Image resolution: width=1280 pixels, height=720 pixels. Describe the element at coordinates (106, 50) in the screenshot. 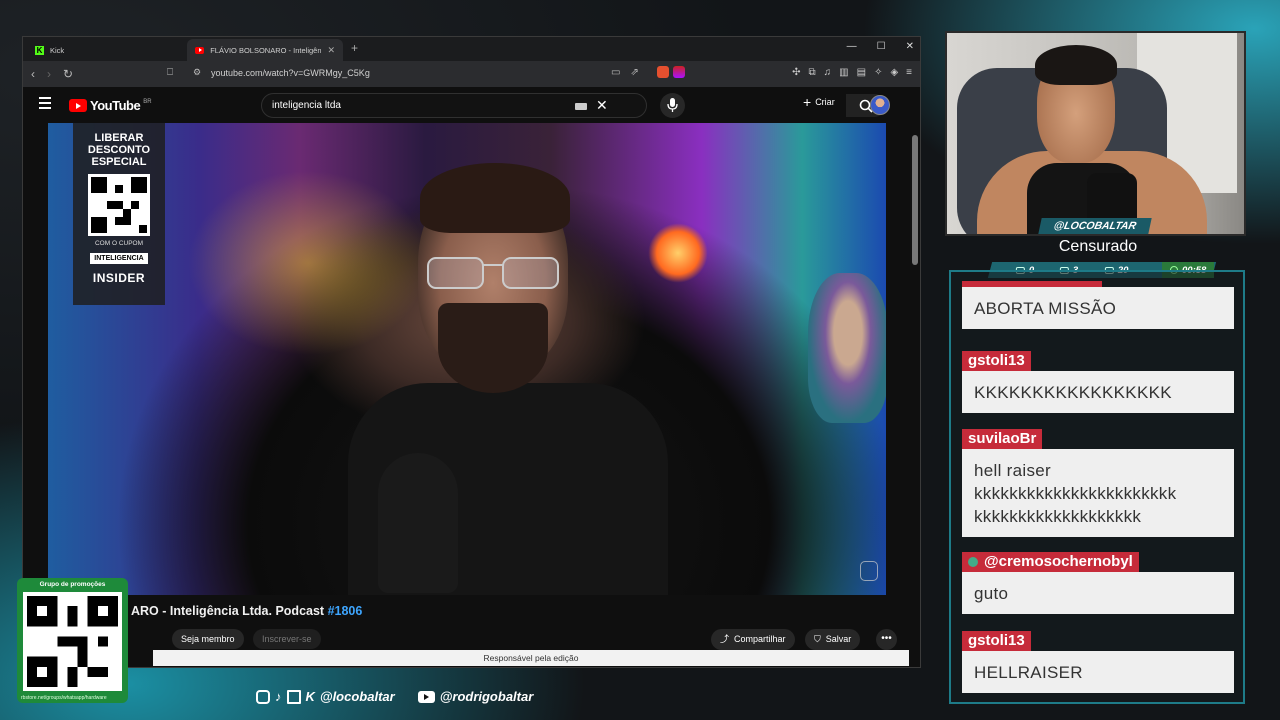

I see `tab-kick: K Kick` at that location.